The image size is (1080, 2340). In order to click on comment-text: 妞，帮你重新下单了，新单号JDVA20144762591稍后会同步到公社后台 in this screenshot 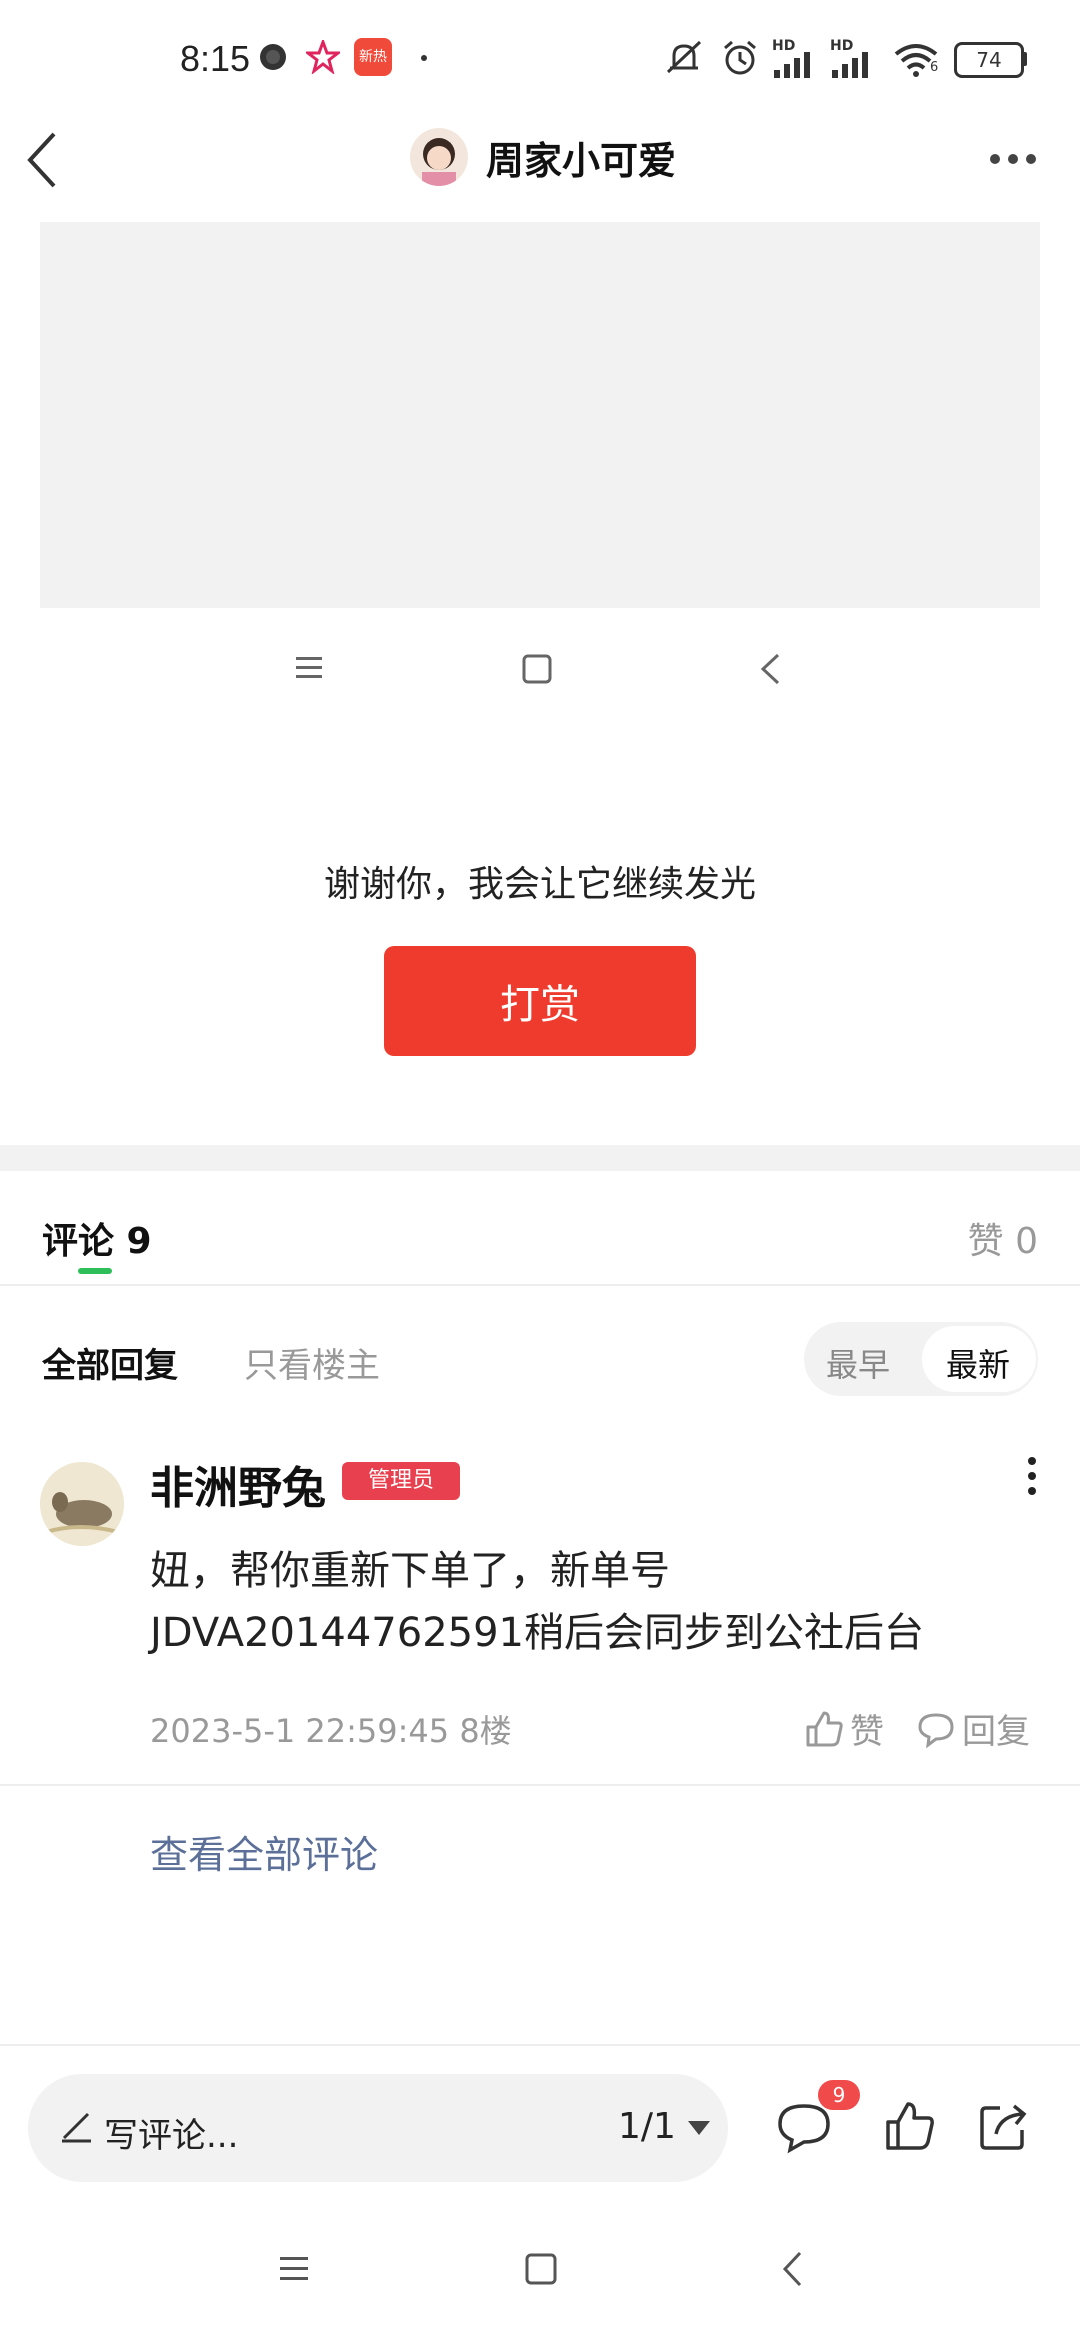, I will do `click(537, 1602)`.